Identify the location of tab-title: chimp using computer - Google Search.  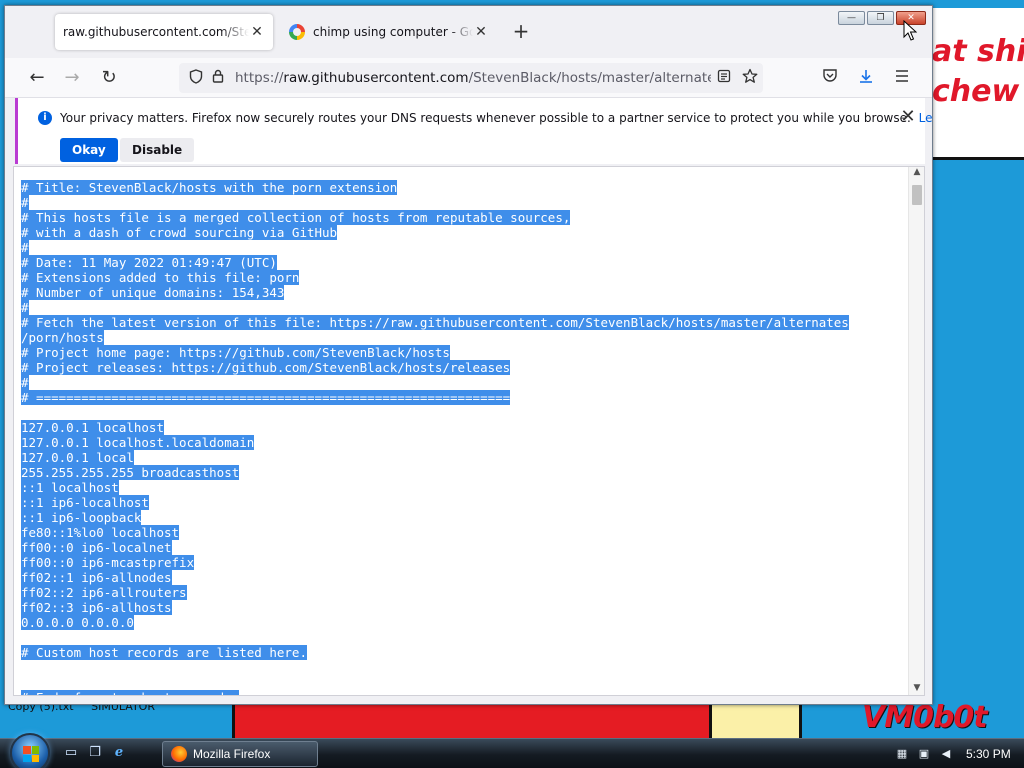
(393, 32).